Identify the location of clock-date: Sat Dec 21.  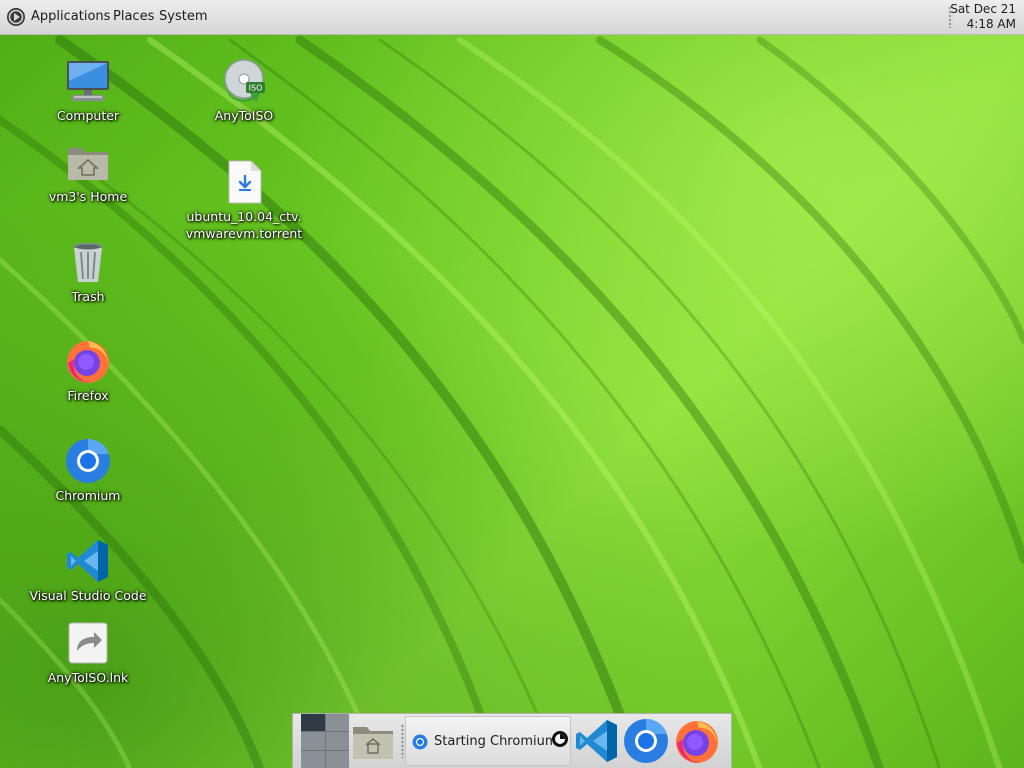
(983, 9).